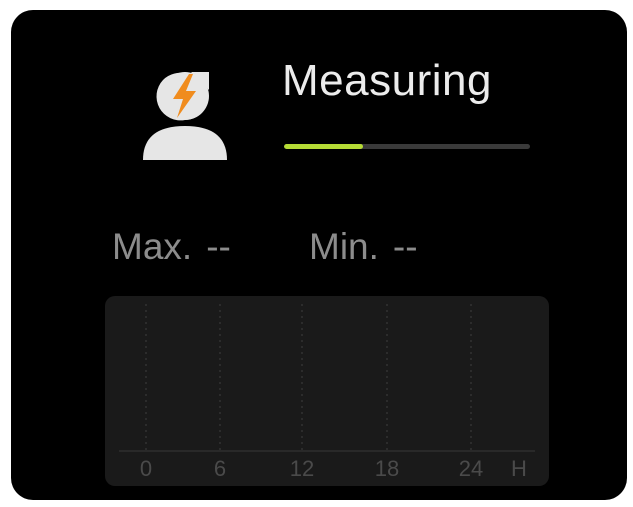  I want to click on x-tick-label: 12, so click(302, 468).